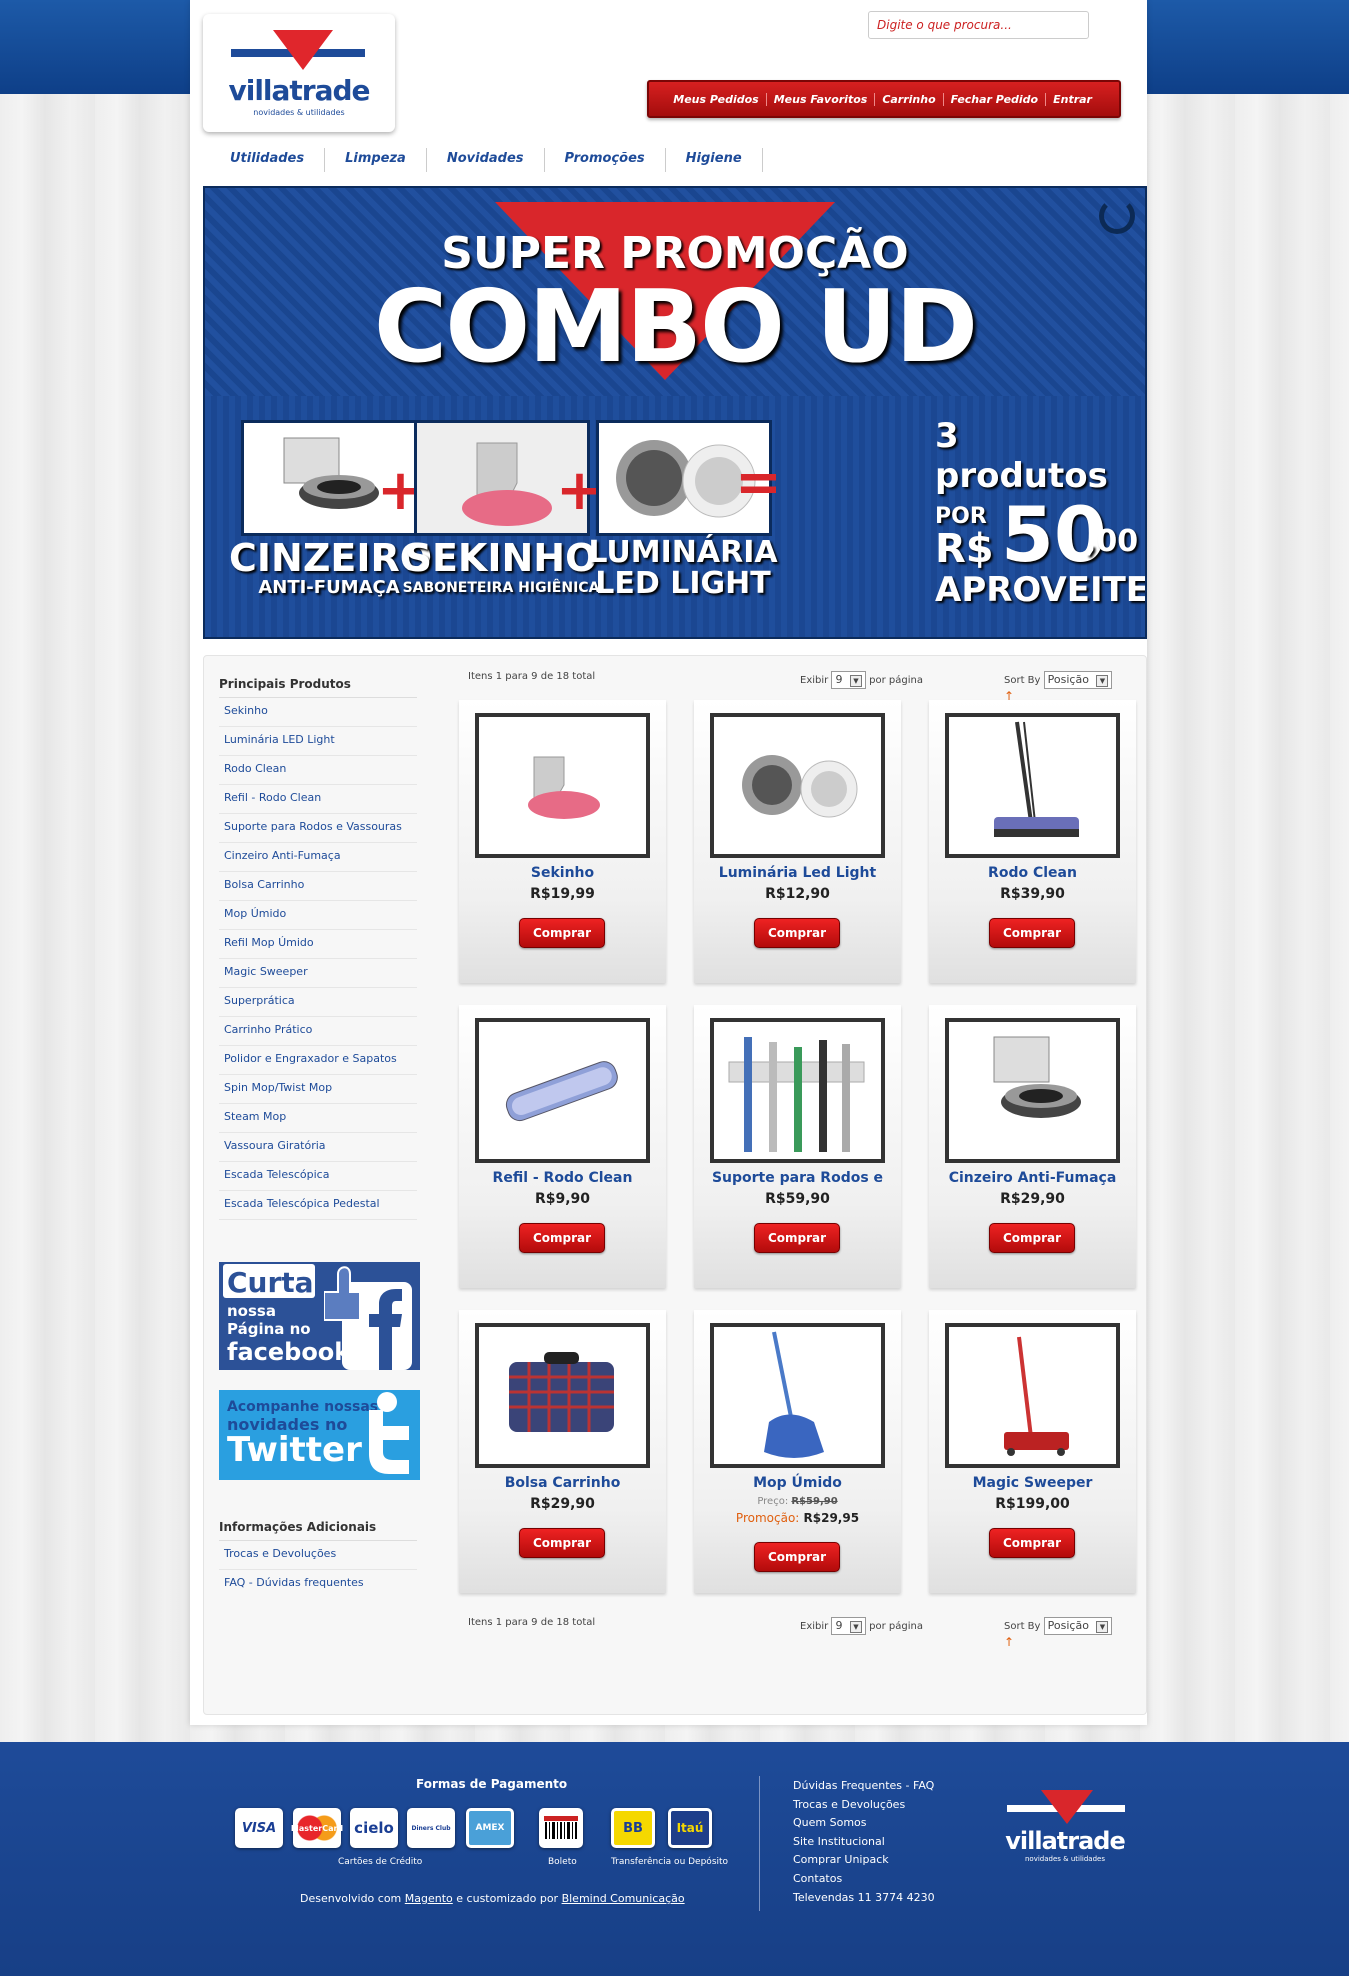  Describe the element at coordinates (562, 873) in the screenshot. I see `product-name: Sekinho` at that location.